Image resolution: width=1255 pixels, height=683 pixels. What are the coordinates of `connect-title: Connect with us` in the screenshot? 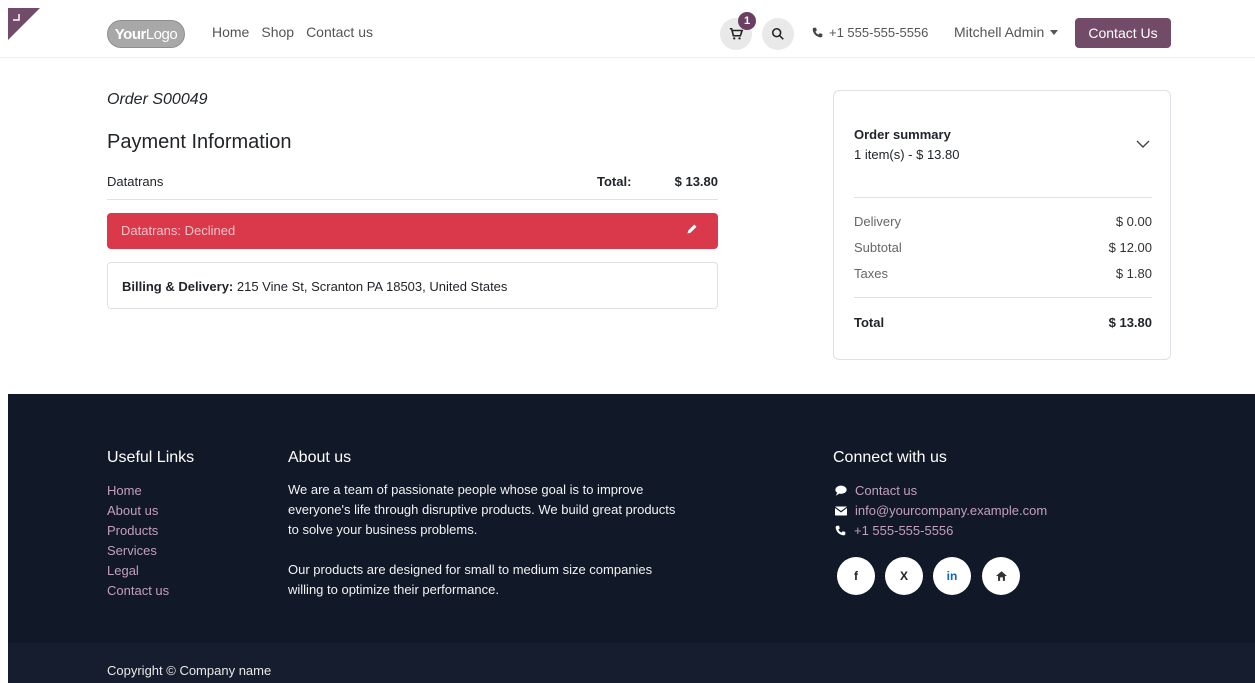 It's located at (890, 457).